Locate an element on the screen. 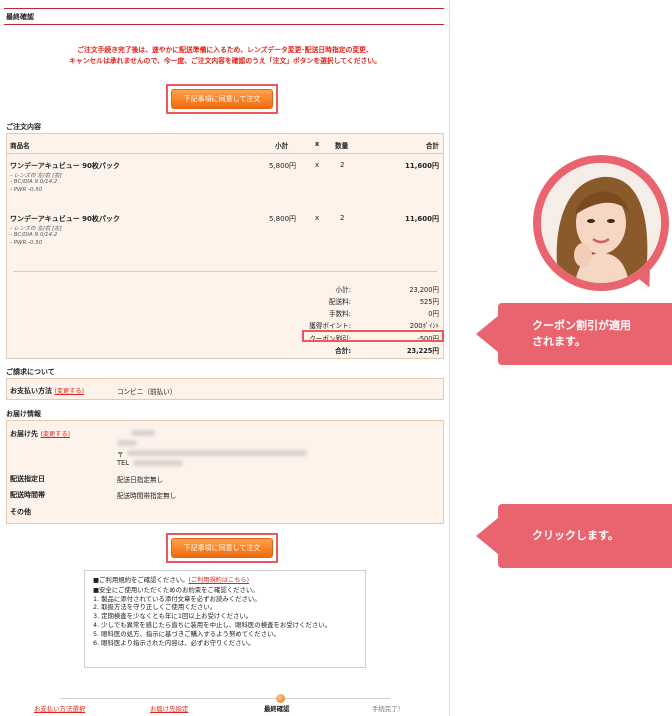 This screenshot has width=672, height=716. confirm-button-highlight-bottom: 下記事項に同意して注文 is located at coordinates (222, 548).